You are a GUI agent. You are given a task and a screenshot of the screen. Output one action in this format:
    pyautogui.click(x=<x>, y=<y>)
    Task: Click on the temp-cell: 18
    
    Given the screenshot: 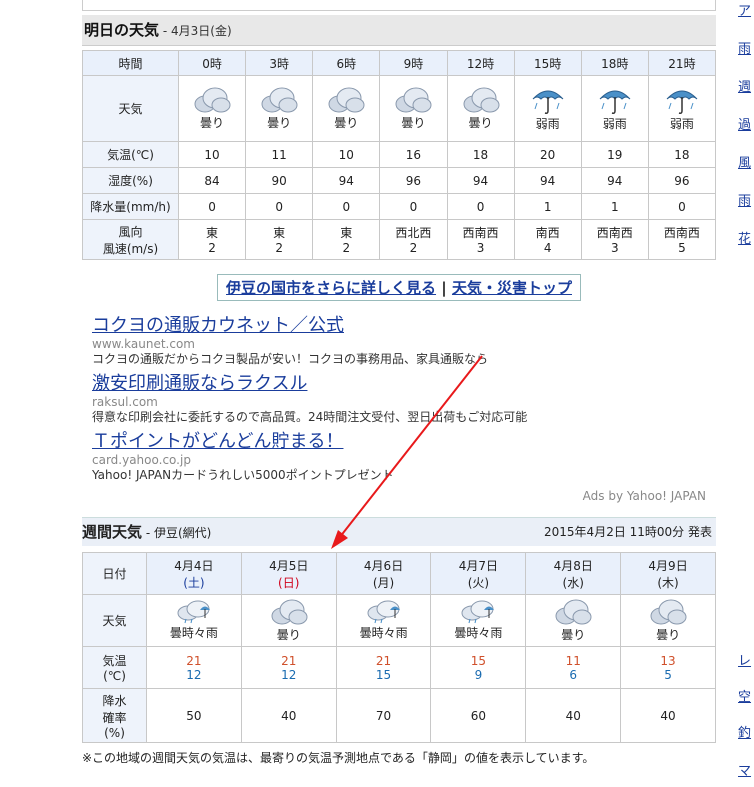 What is the action you would take?
    pyautogui.click(x=480, y=154)
    